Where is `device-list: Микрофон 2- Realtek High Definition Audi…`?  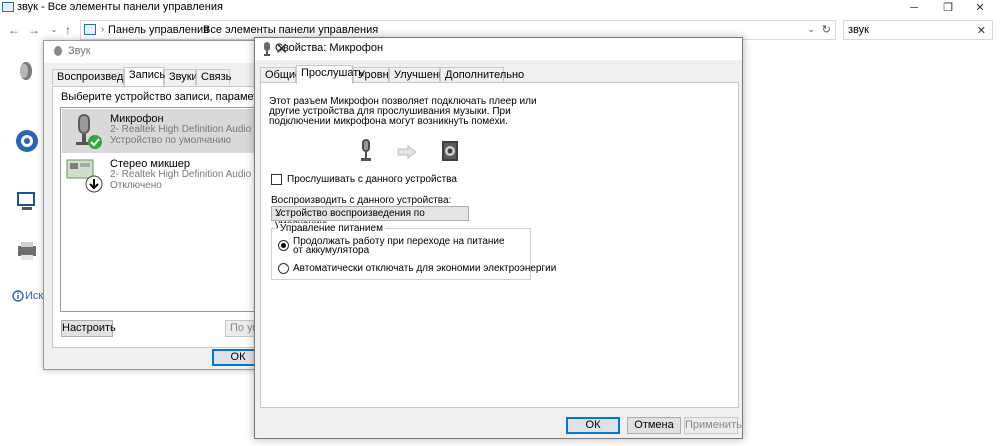
device-list: Микрофон 2- Realtek High Definition Audi… is located at coordinates (163, 209).